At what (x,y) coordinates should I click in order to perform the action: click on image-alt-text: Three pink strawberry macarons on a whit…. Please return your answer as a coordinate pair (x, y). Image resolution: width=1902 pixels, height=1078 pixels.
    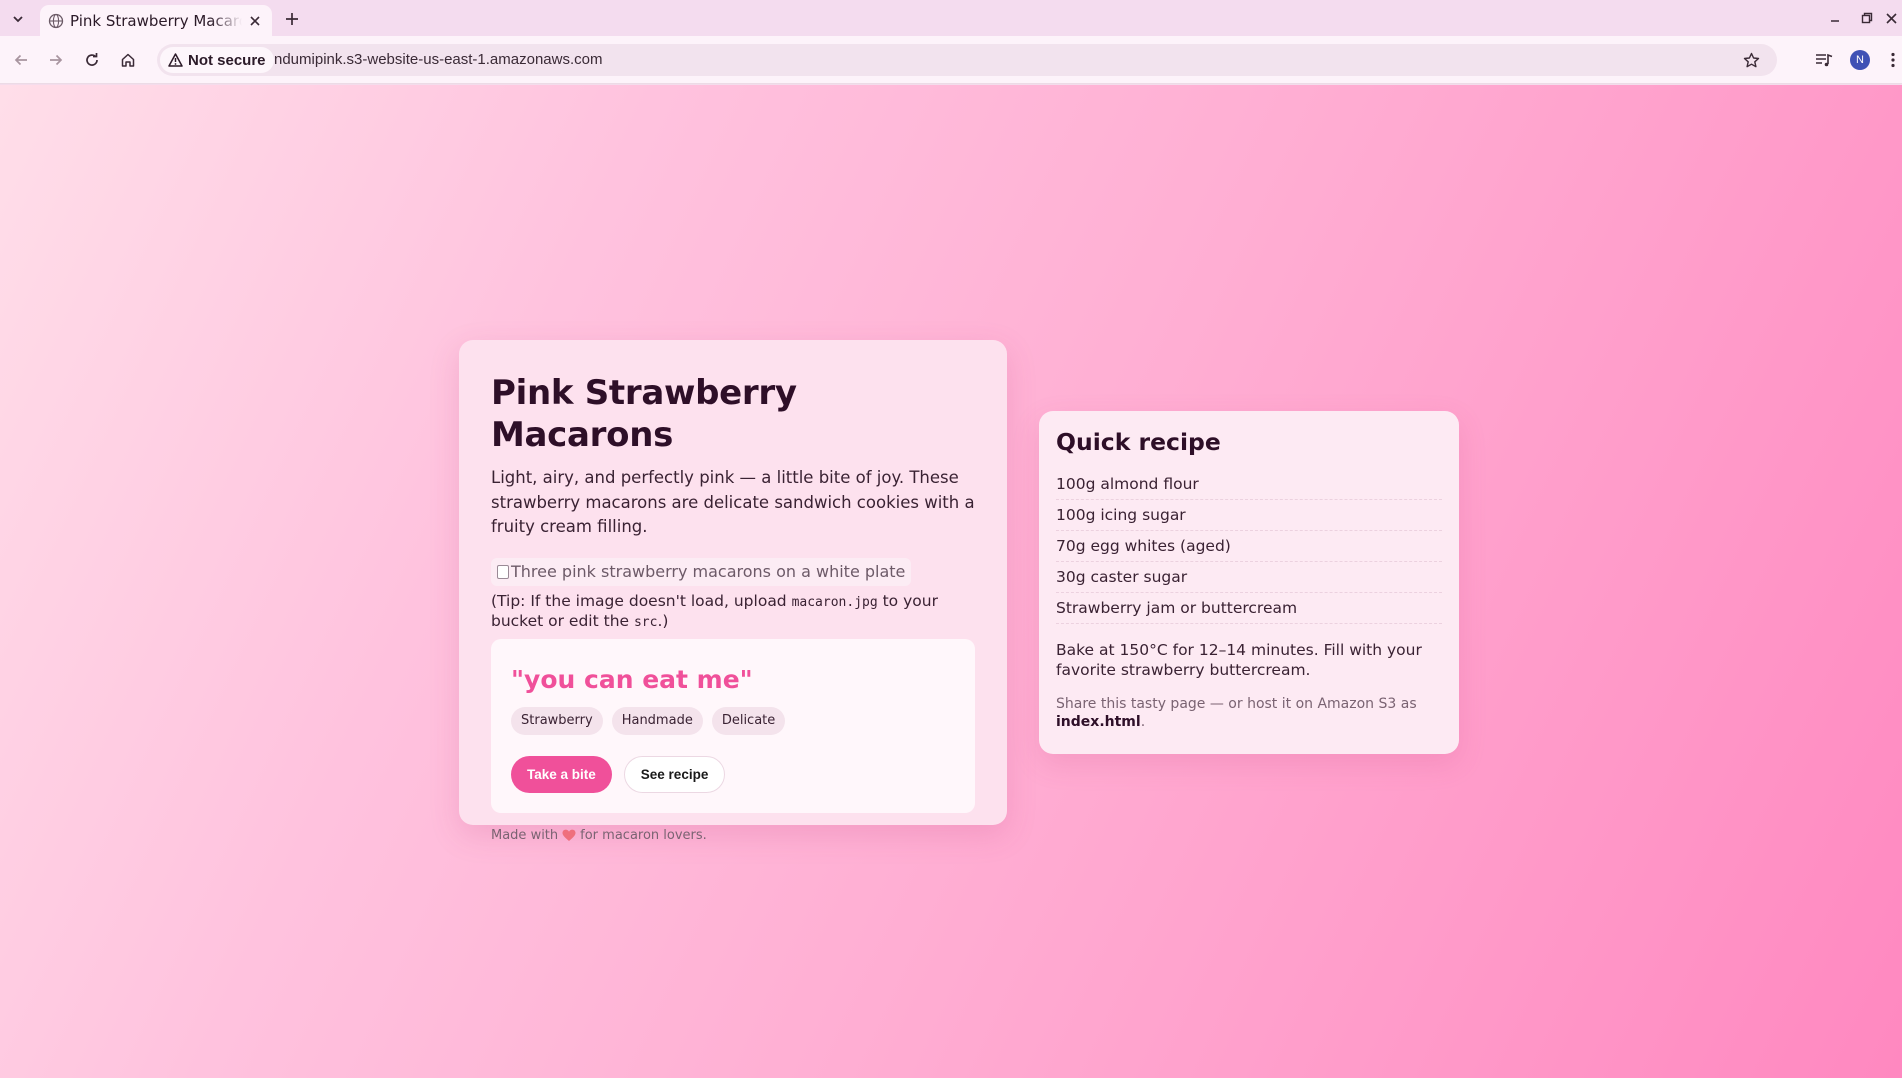
    Looking at the image, I should click on (708, 571).